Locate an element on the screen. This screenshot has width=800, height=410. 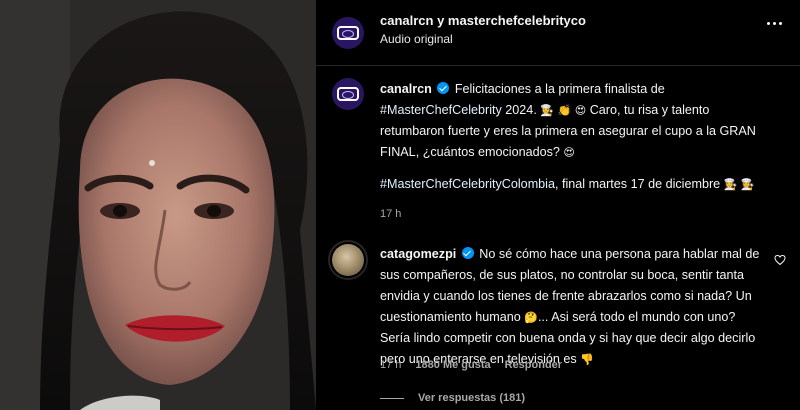
reply-button: Responder is located at coordinates (533, 365).